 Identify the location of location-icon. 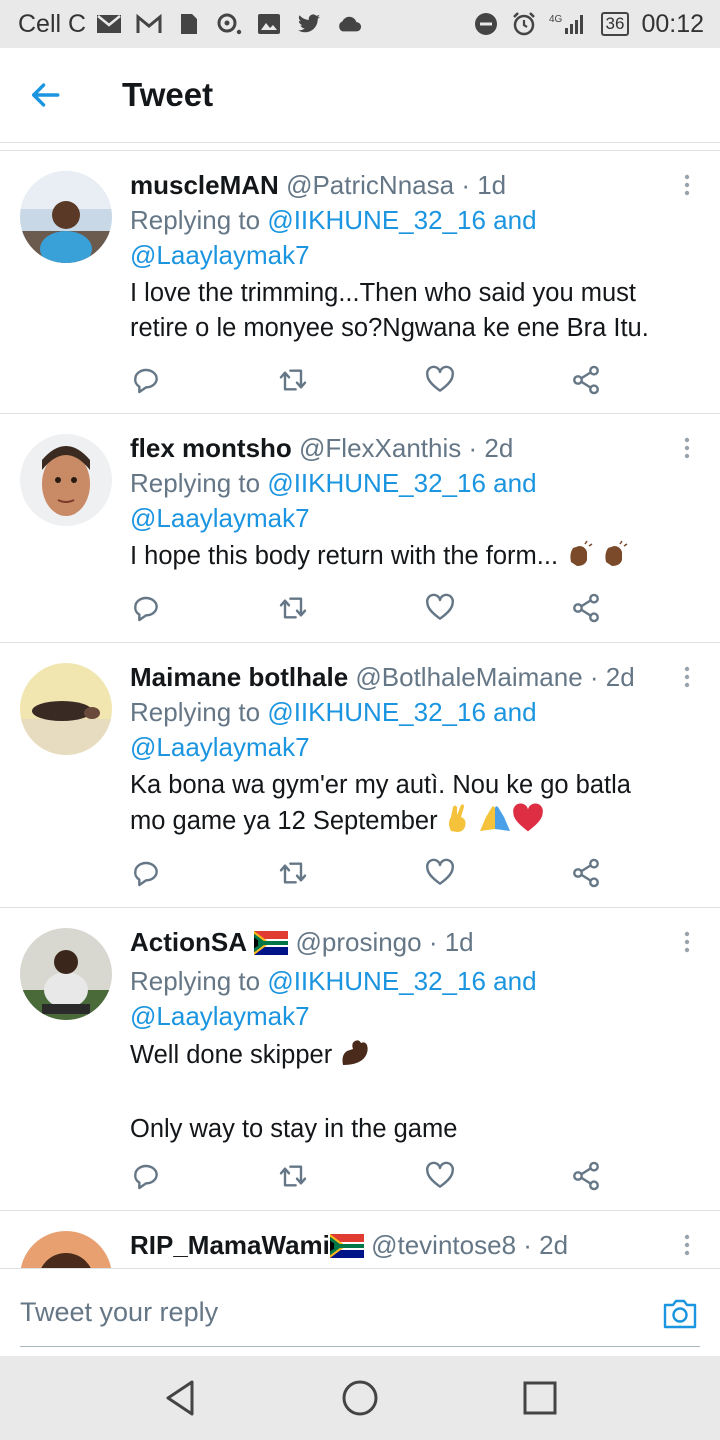
(229, 24).